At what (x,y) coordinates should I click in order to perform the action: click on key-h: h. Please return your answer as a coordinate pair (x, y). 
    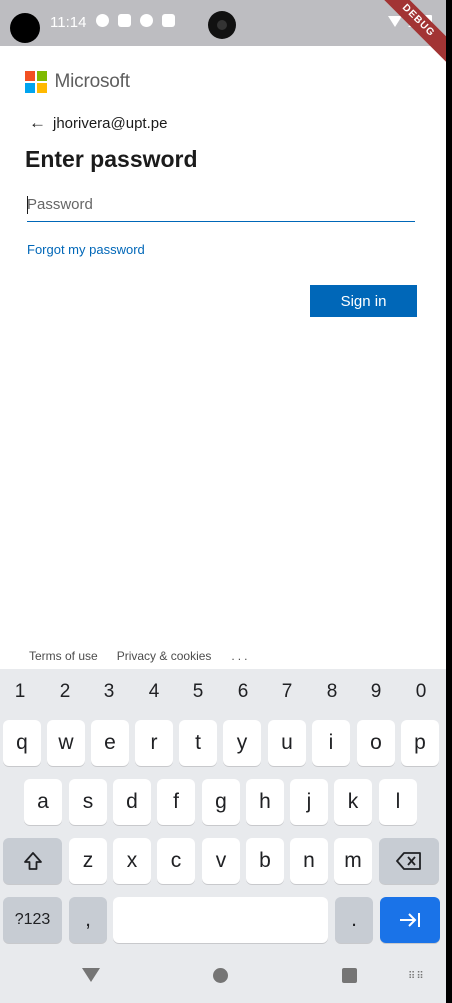
    Looking at the image, I should click on (265, 802).